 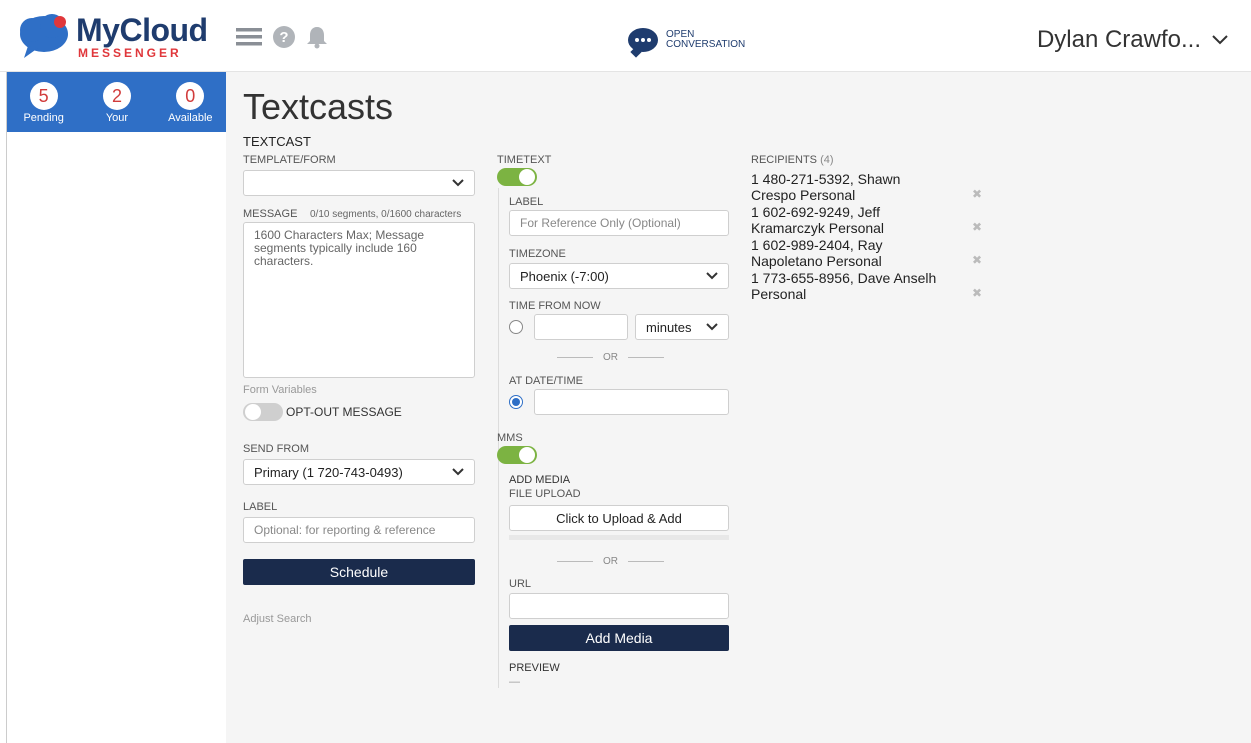 I want to click on optout-label: OPT-OUT MESSAGE, so click(x=344, y=412).